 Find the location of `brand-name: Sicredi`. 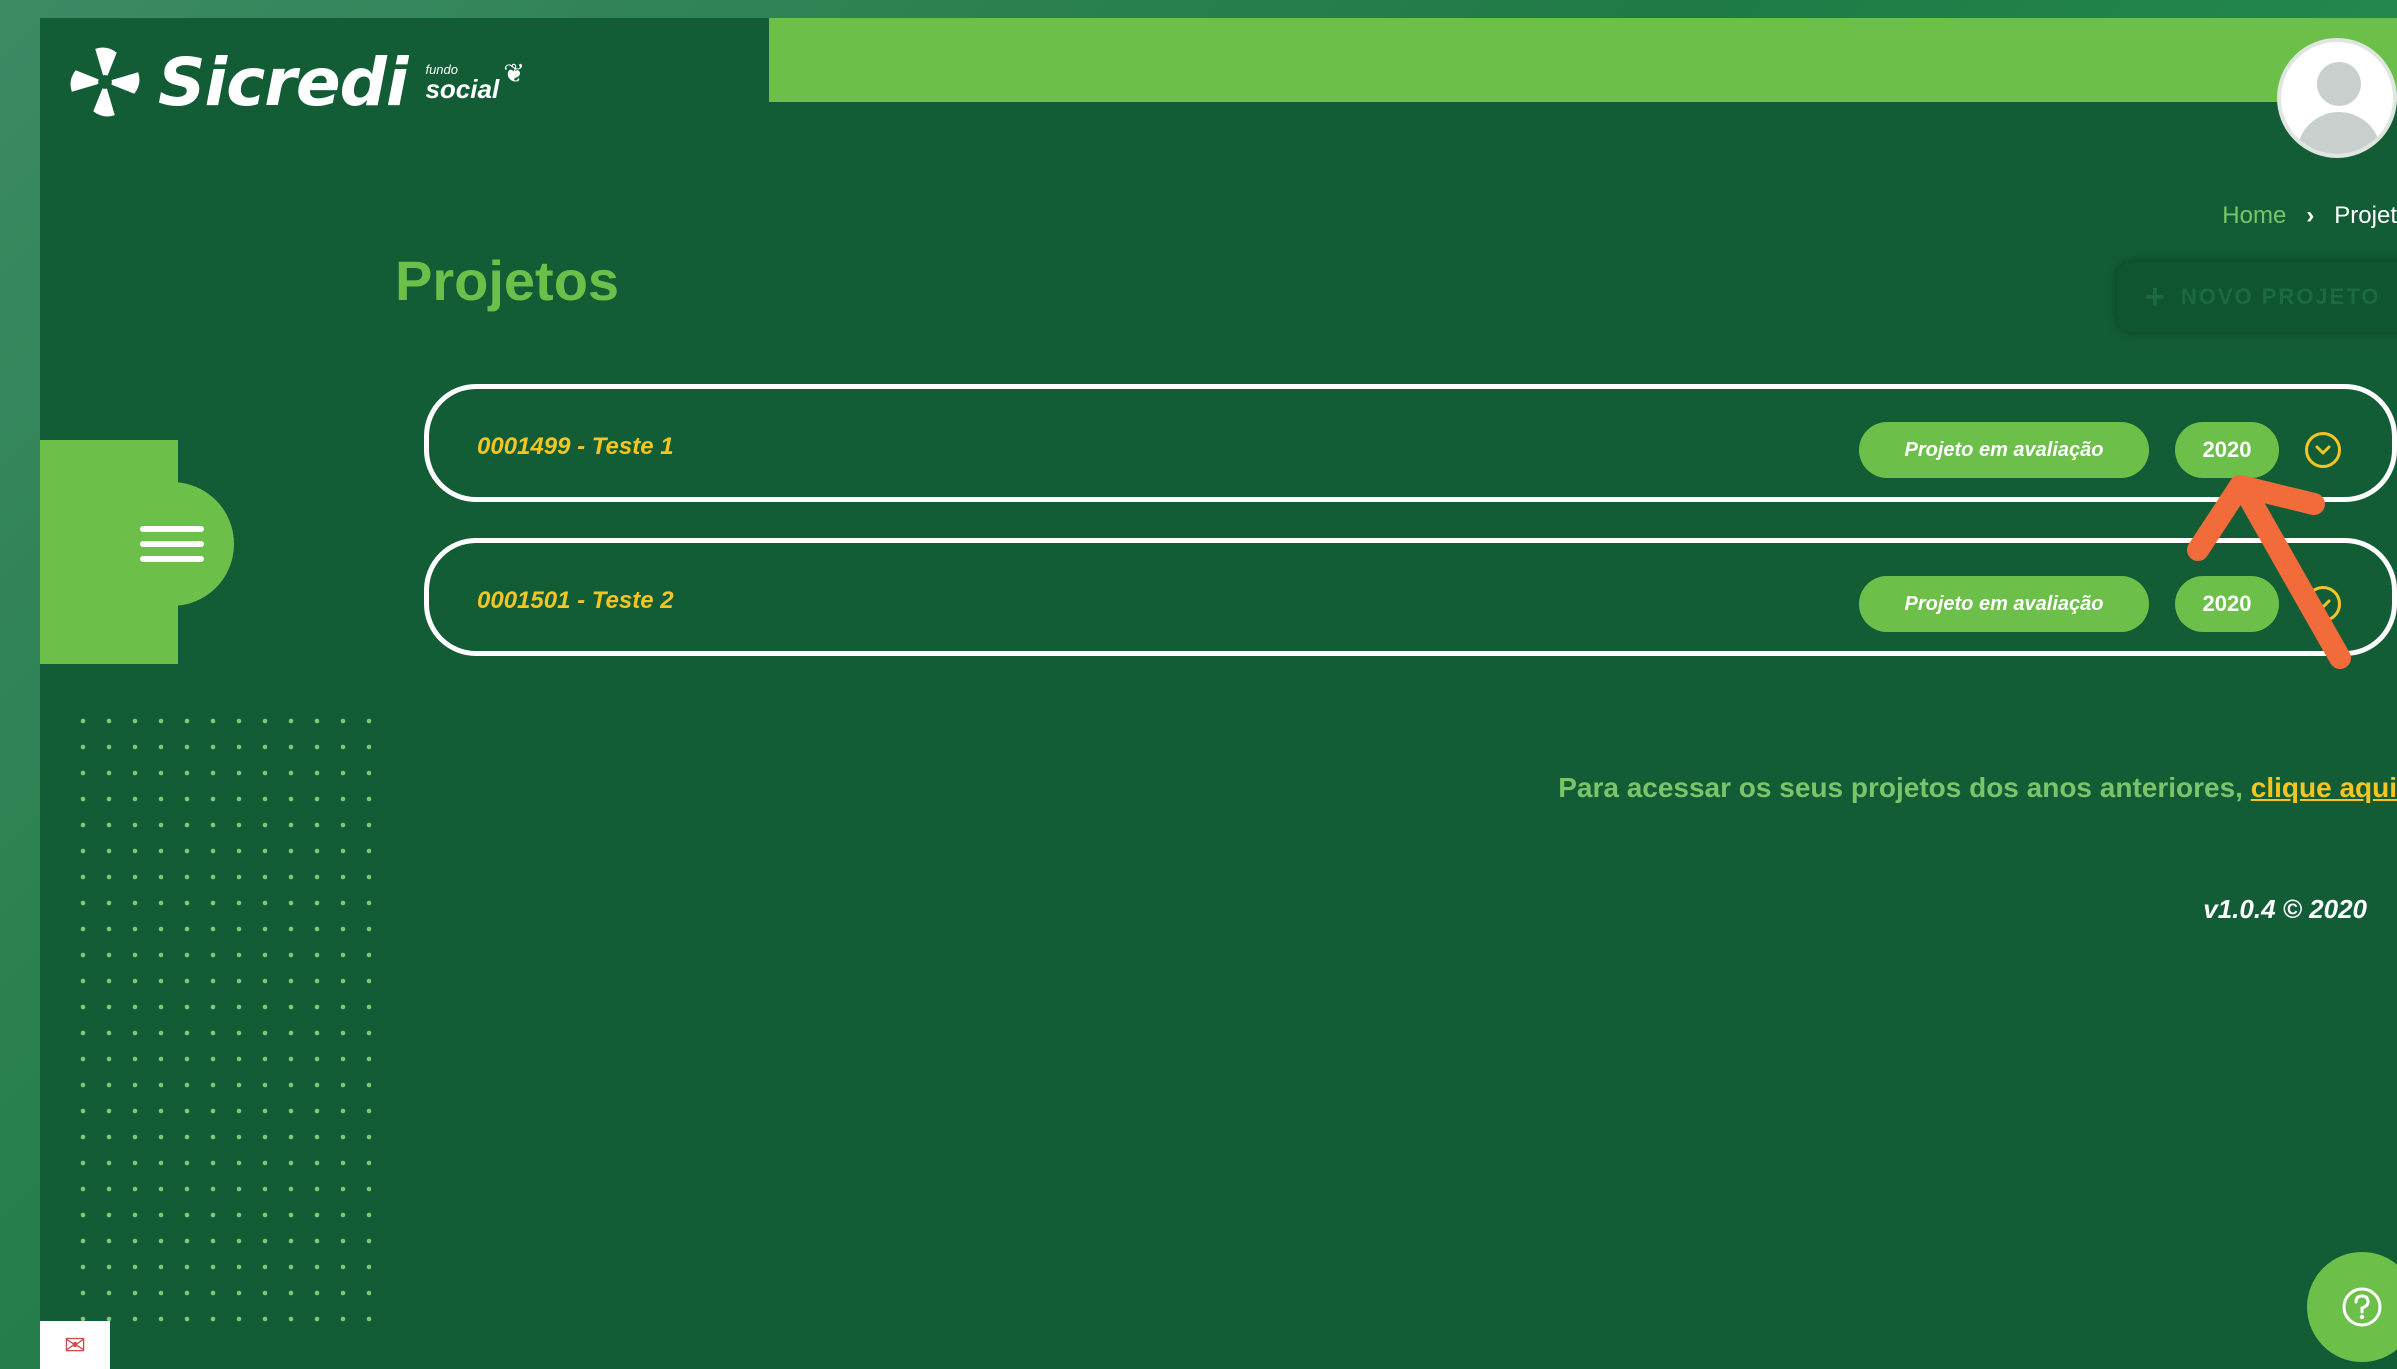

brand-name: Sicredi is located at coordinates (283, 82).